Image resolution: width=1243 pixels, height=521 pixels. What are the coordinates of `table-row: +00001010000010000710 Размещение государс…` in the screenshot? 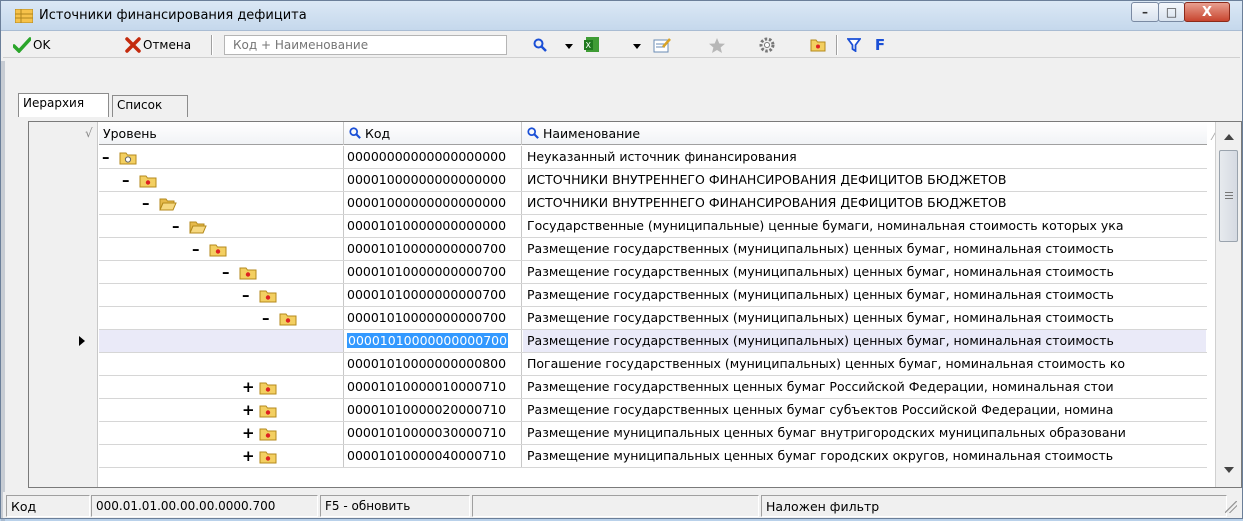 It's located at (653, 387).